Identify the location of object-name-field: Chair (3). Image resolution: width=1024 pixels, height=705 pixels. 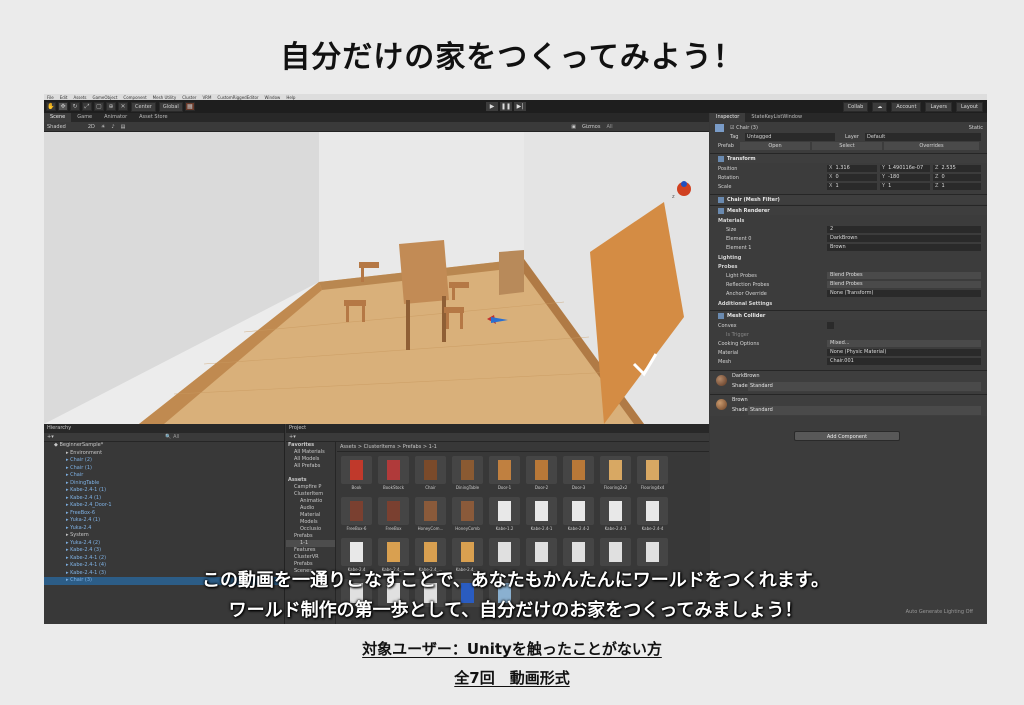
(747, 128).